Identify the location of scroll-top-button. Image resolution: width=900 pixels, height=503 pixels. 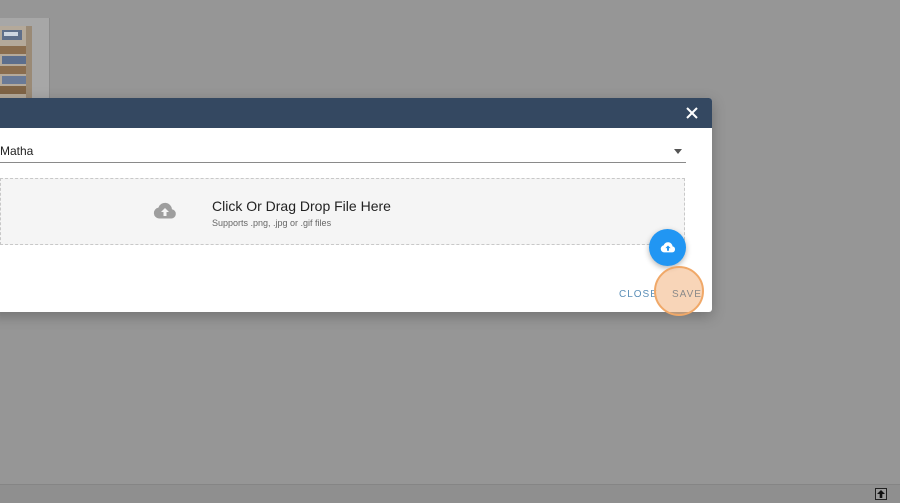
(881, 494).